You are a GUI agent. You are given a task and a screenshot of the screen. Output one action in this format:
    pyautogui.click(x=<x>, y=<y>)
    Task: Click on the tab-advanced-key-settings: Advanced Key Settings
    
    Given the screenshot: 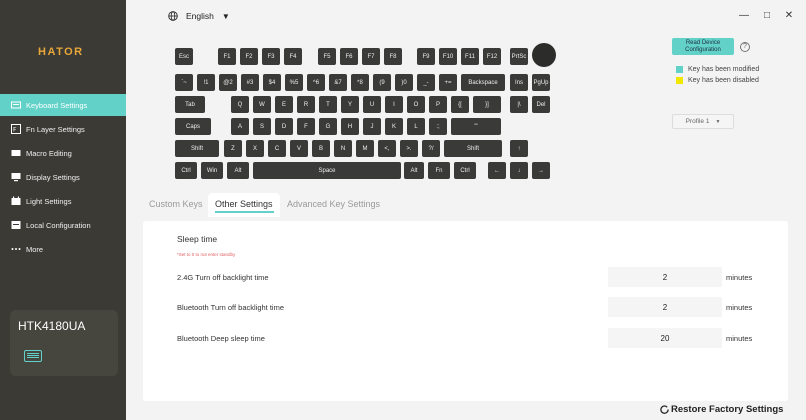 What is the action you would take?
    pyautogui.click(x=333, y=204)
    